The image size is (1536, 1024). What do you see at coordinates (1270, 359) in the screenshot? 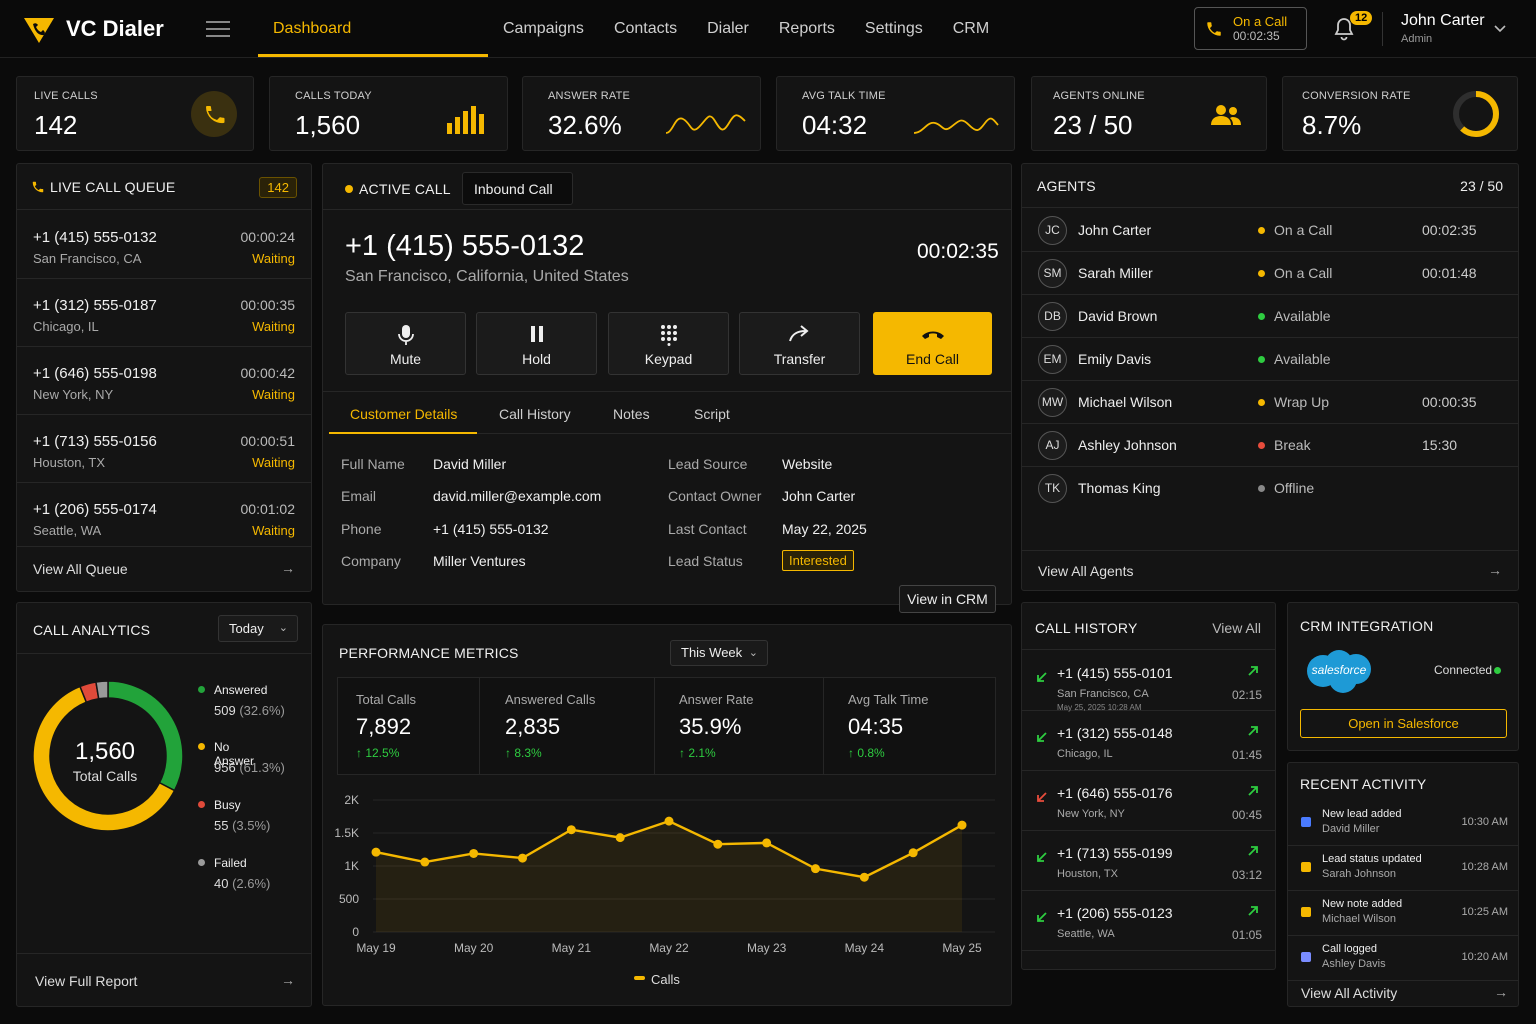
I see `agent-row: EM Emily Davis Available` at bounding box center [1270, 359].